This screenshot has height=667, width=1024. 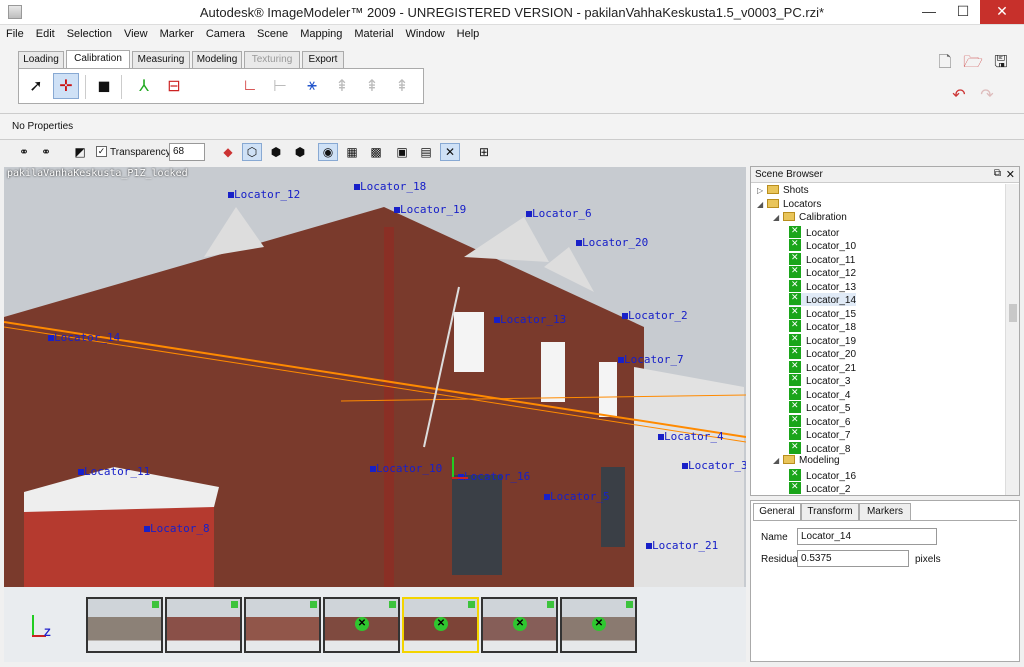 What do you see at coordinates (1010, 174) in the screenshot?
I see `close-panel-icon: ✕` at bounding box center [1010, 174].